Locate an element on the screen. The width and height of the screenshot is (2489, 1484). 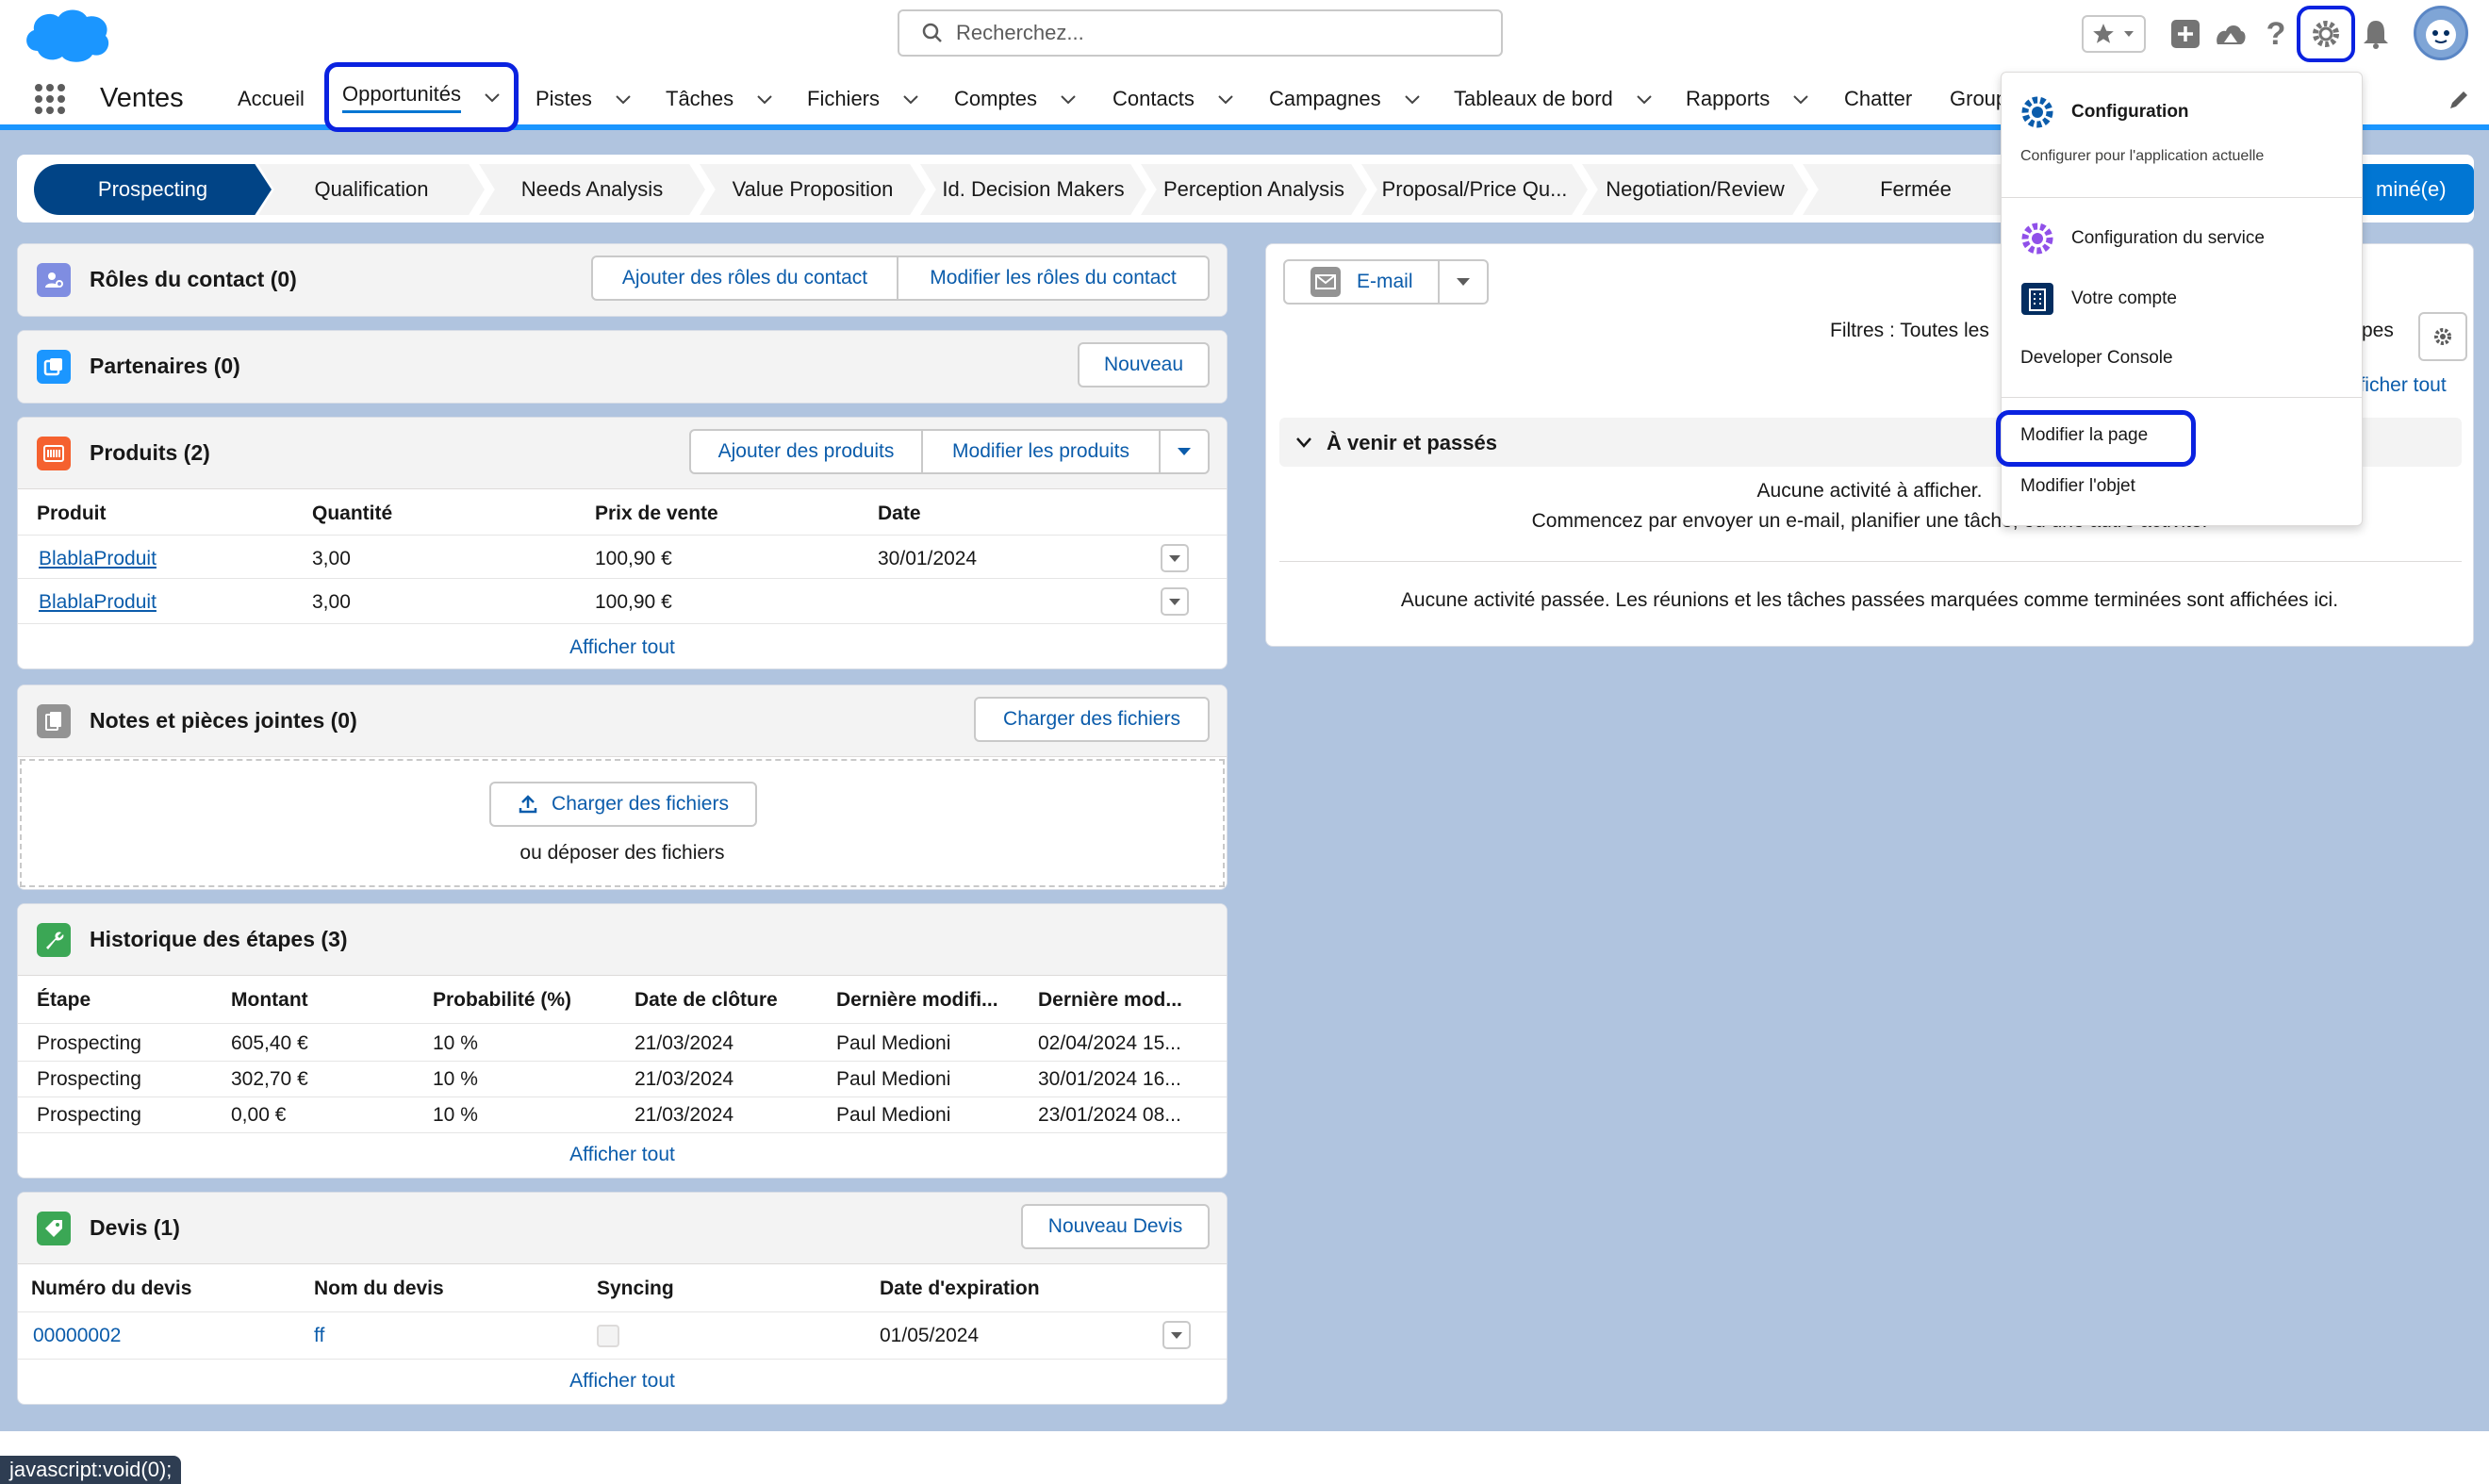
path-step-label: Negotiation/Review is located at coordinates (1696, 189).